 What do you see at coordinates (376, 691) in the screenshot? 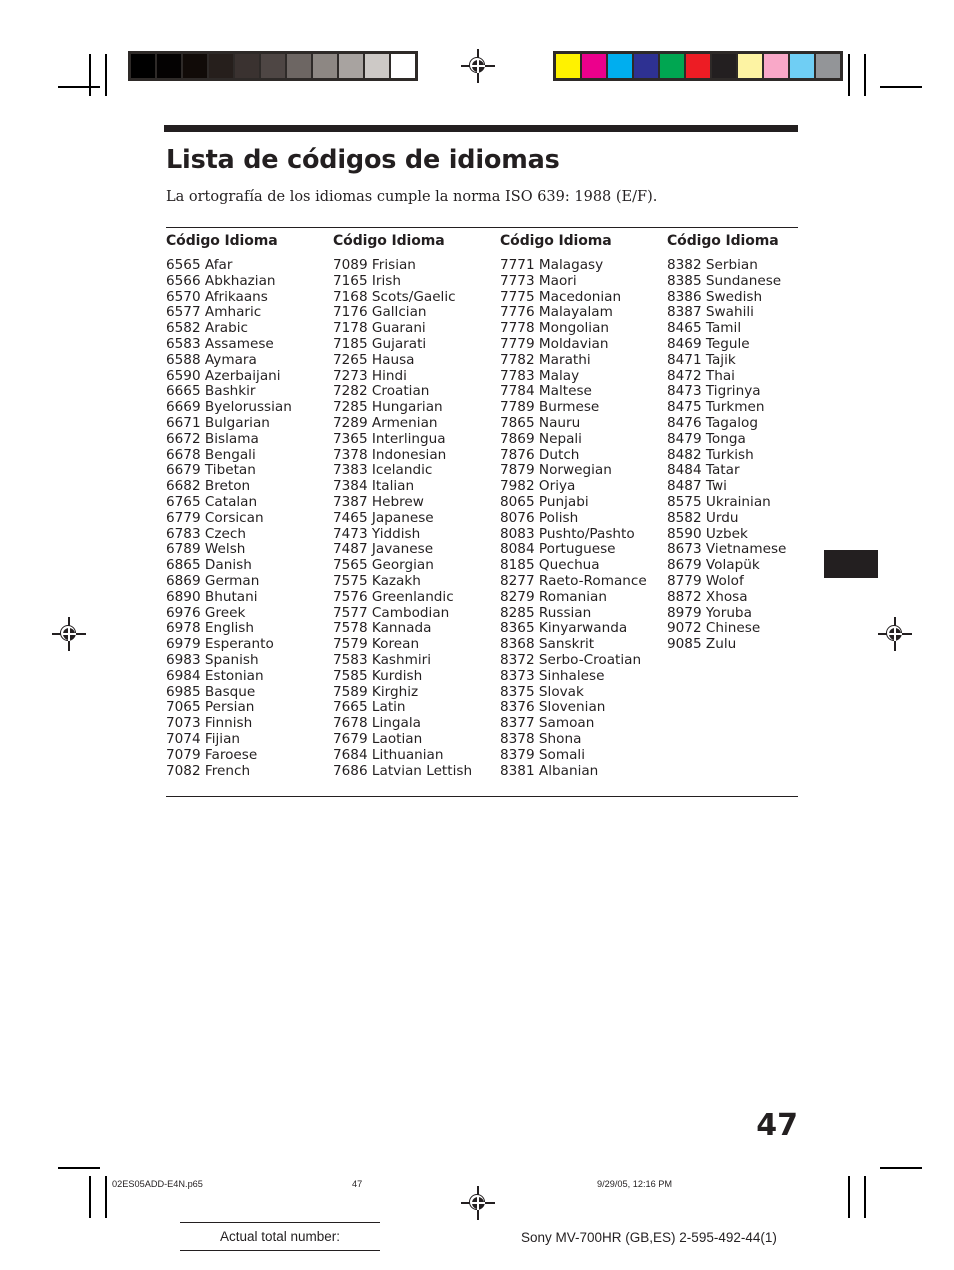
I see `language-code-entry: 7589 Kirghiz` at bounding box center [376, 691].